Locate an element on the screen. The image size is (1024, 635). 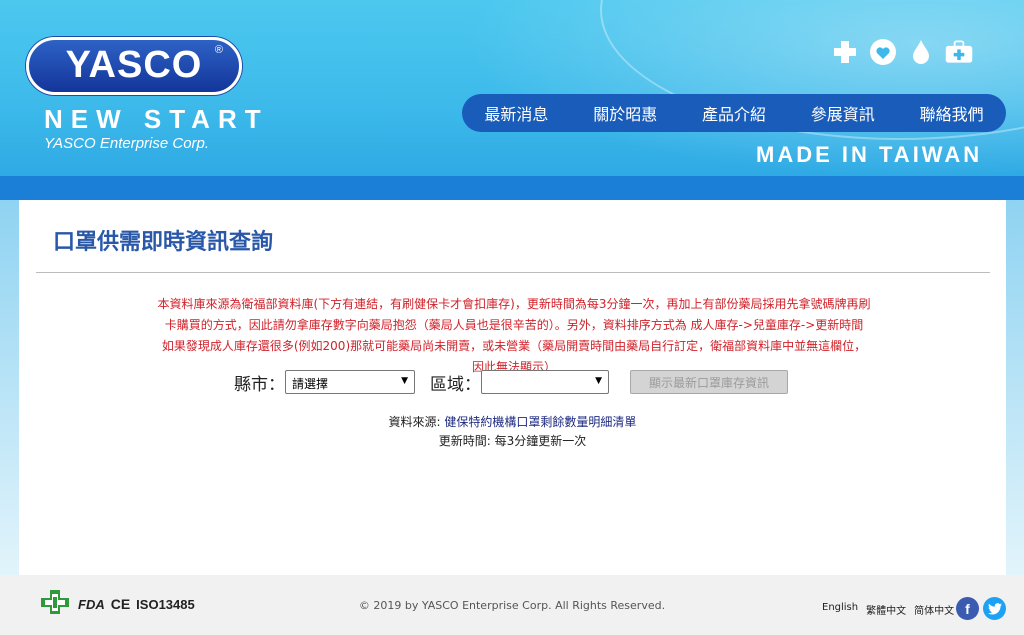
plus-icon is located at coordinates (845, 52).